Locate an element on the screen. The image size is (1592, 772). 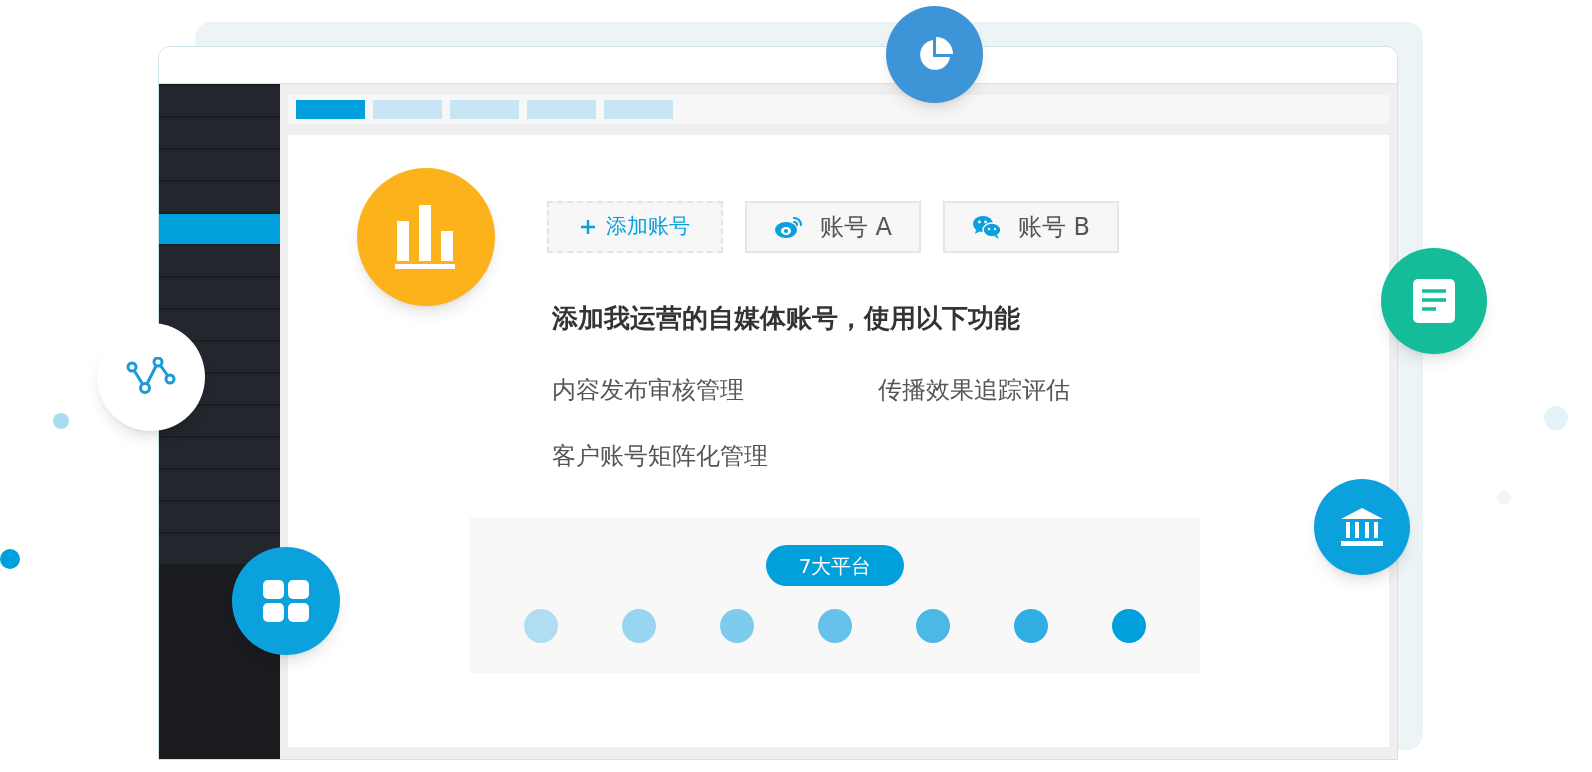
headline: 添加我运营的自媒体账号，使用以下功能 is located at coordinates (786, 318).